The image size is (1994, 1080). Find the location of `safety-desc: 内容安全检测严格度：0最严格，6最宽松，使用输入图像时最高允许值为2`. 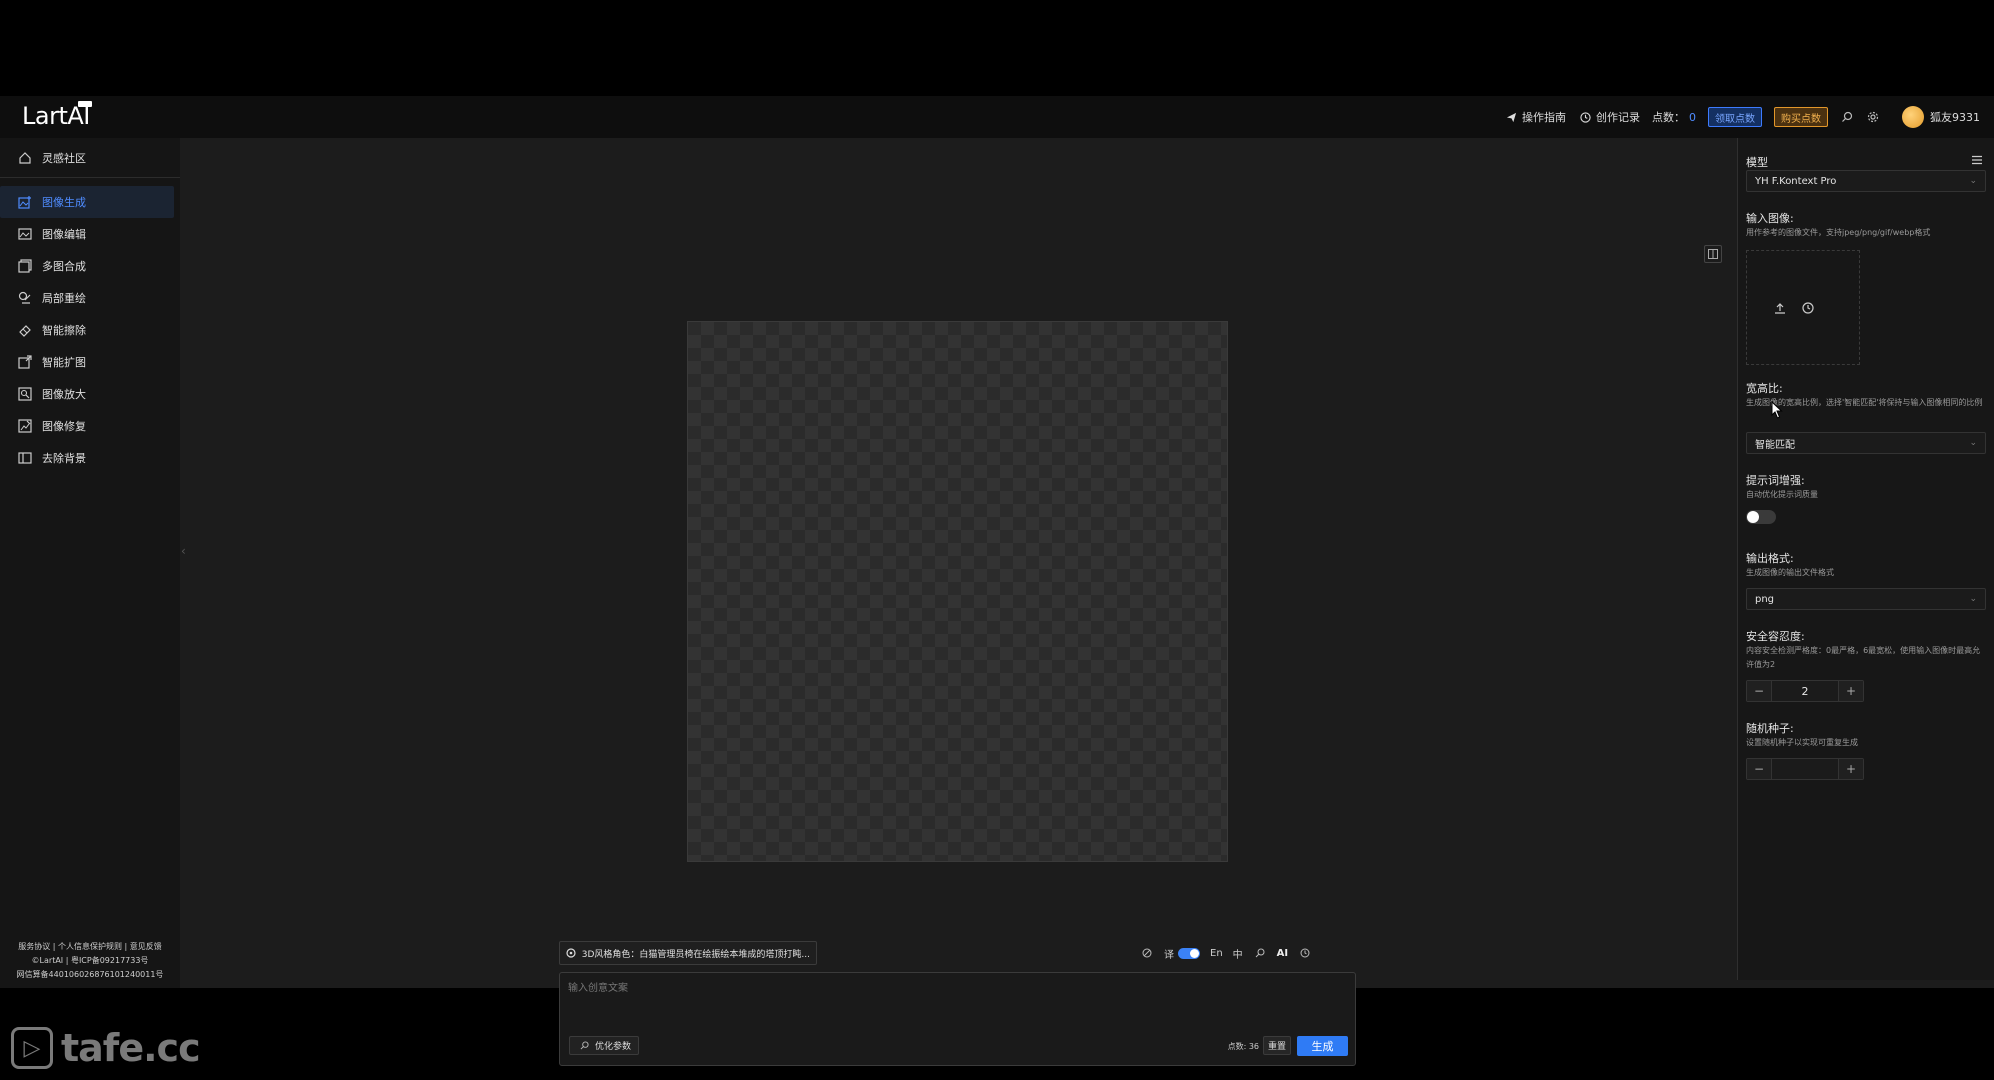

safety-desc: 内容安全检测严格度：0最严格，6最宽松，使用输入图像时最高允许值为2 is located at coordinates (1863, 657).